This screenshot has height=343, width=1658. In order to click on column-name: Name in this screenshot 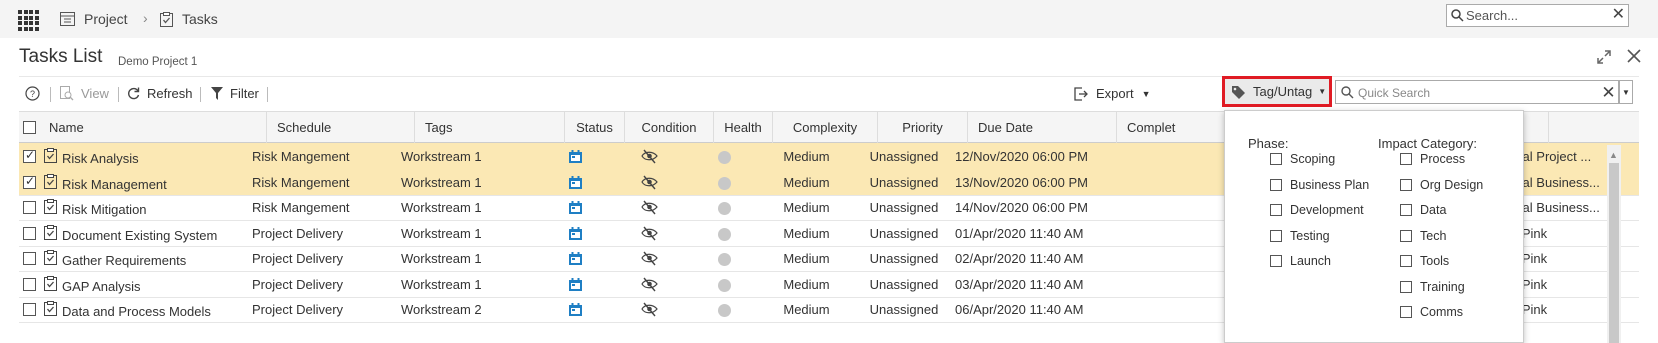, I will do `click(153, 127)`.